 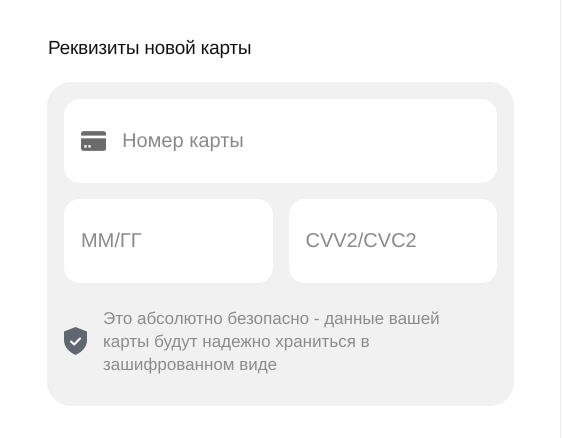 I want to click on card-number-input: Номер карты, so click(x=301, y=141).